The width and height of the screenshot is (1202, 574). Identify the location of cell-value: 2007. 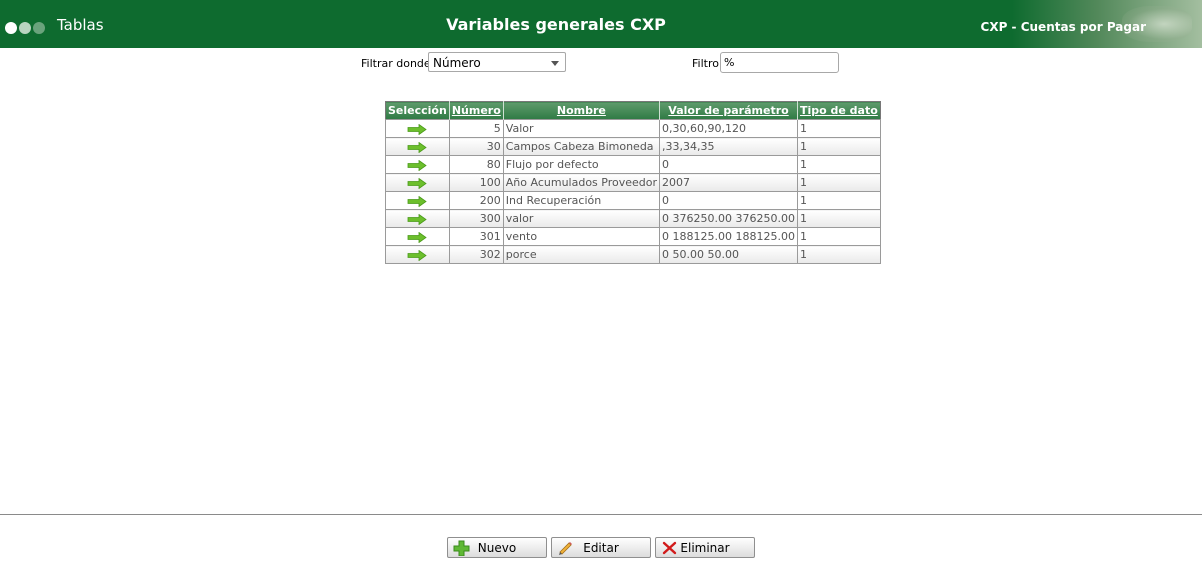
(728, 182).